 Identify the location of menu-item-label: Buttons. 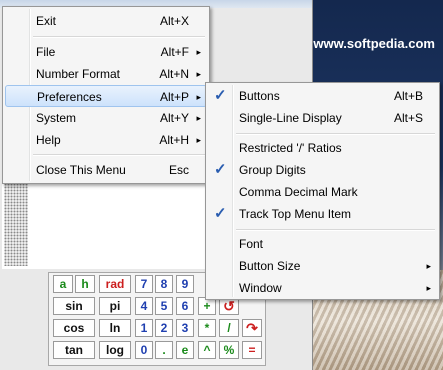
(259, 96).